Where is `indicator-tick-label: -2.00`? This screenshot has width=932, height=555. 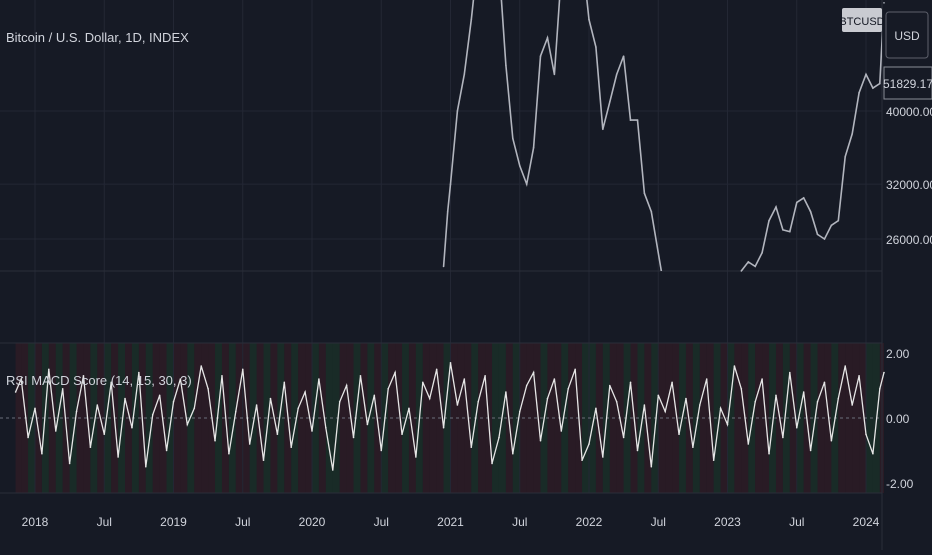
indicator-tick-label: -2.00 is located at coordinates (900, 484).